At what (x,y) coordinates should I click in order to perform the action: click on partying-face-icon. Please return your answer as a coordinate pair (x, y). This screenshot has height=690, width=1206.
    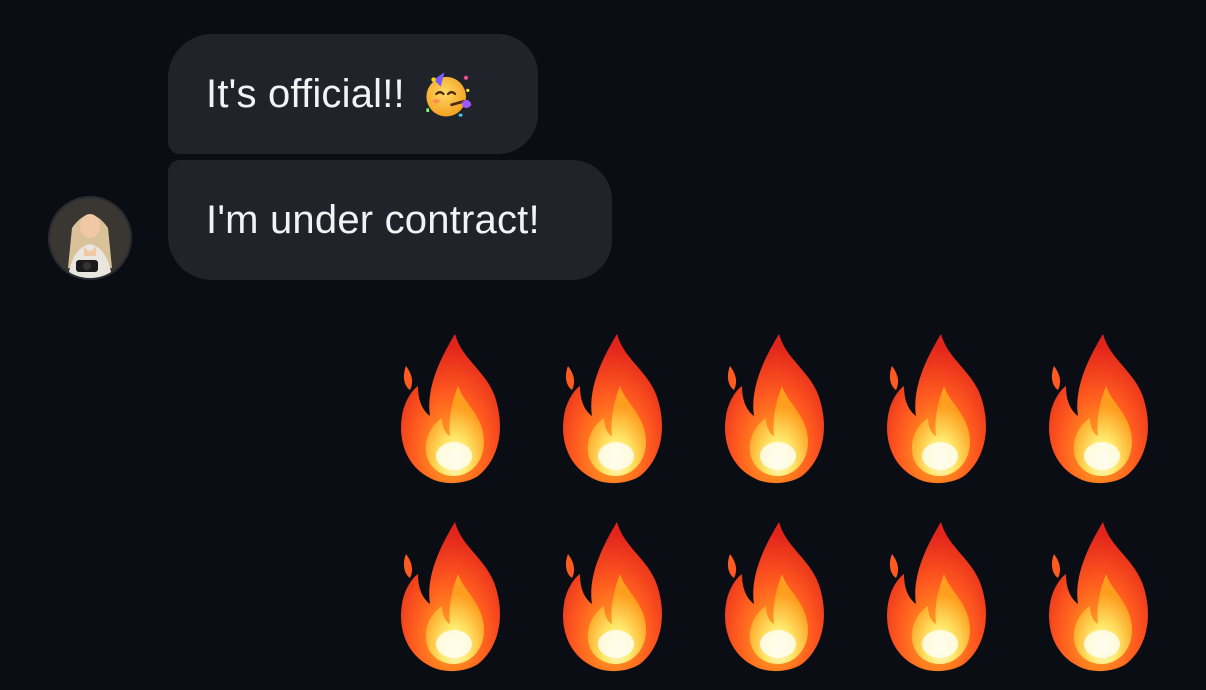
    Looking at the image, I should click on (449, 94).